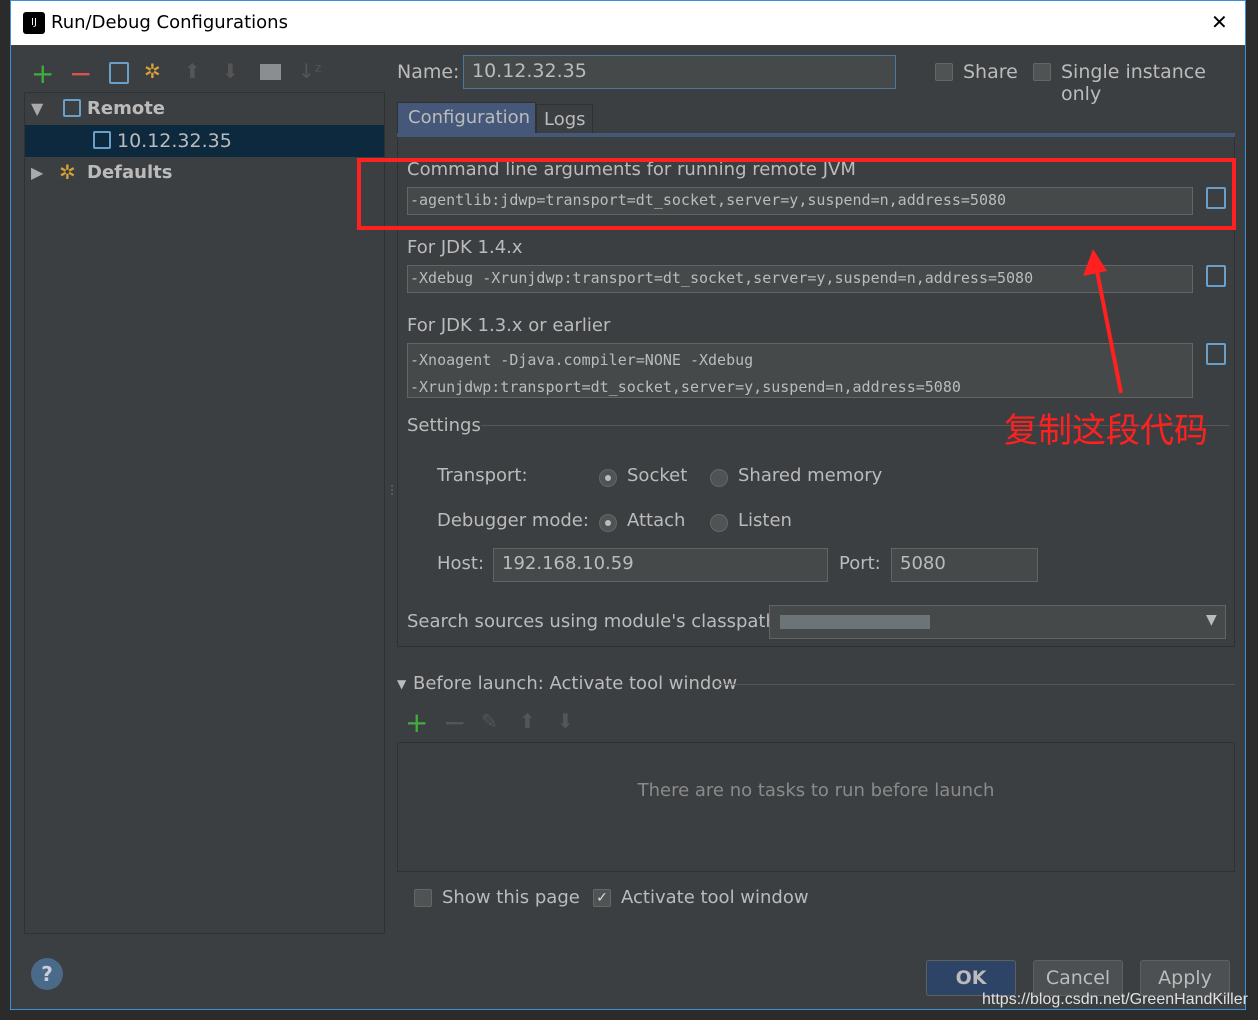 Image resolution: width=1258 pixels, height=1020 pixels. I want to click on listen-radio, so click(719, 523).